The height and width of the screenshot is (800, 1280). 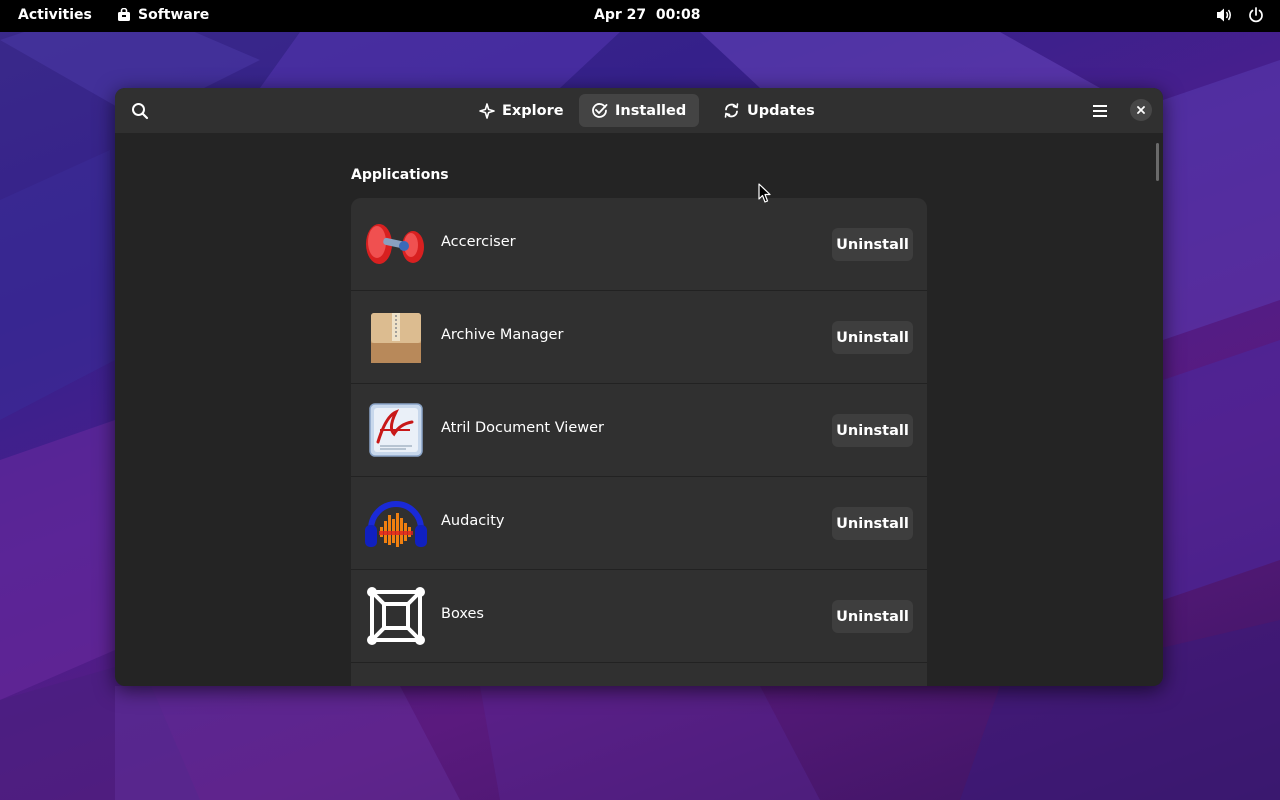 What do you see at coordinates (124, 14) in the screenshot?
I see `software-bag-icon` at bounding box center [124, 14].